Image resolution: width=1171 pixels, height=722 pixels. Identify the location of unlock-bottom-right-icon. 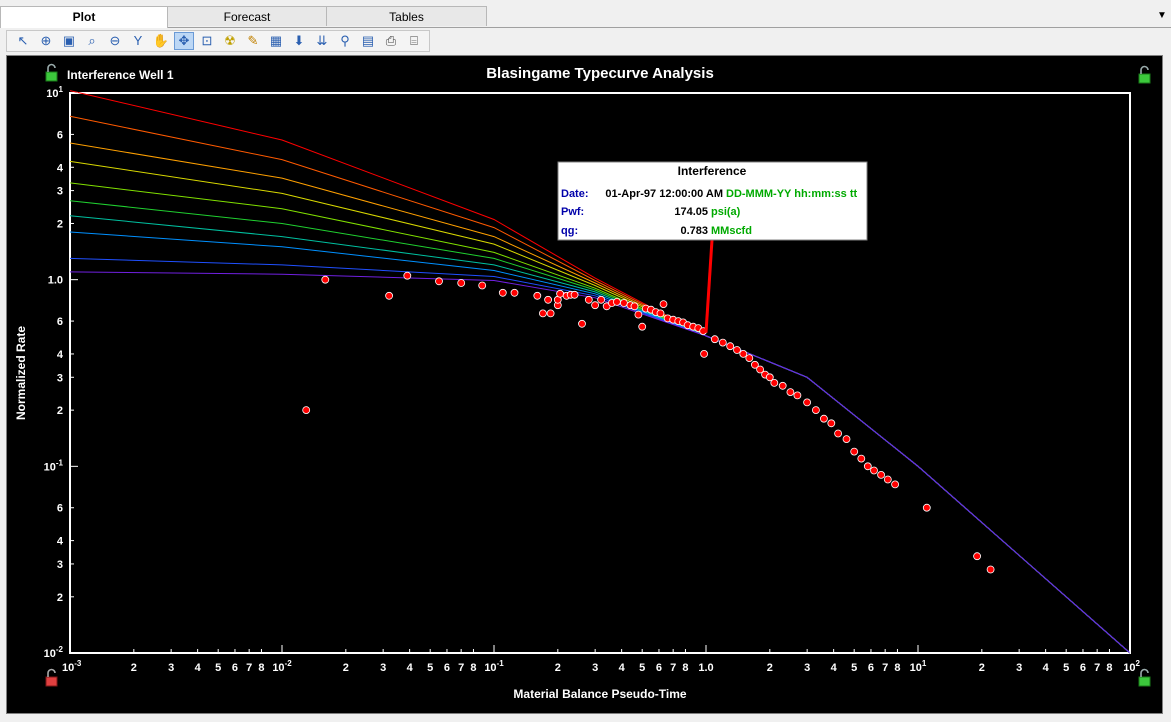
(1144, 677).